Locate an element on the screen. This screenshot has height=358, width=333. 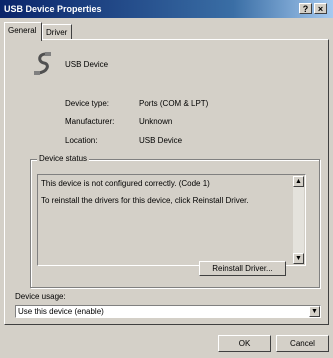
scroll-down-icon: ▼ is located at coordinates (298, 258).